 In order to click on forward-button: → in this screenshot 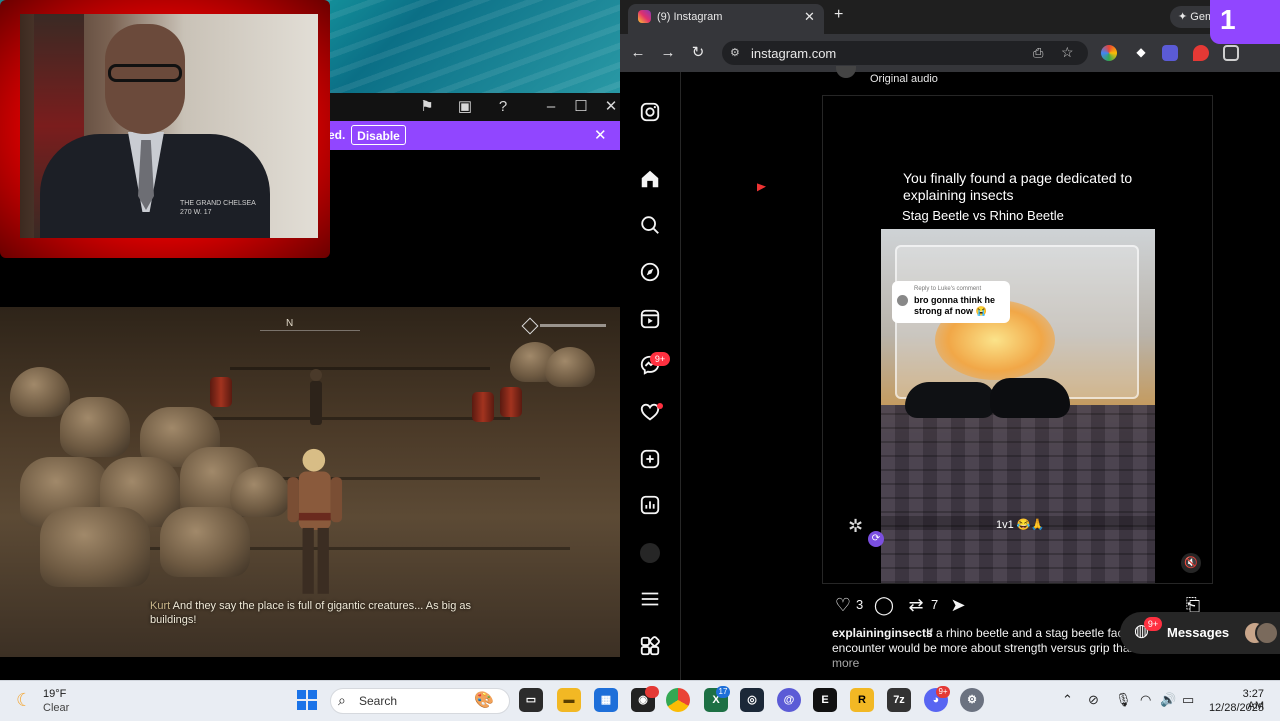, I will do `click(668, 53)`.